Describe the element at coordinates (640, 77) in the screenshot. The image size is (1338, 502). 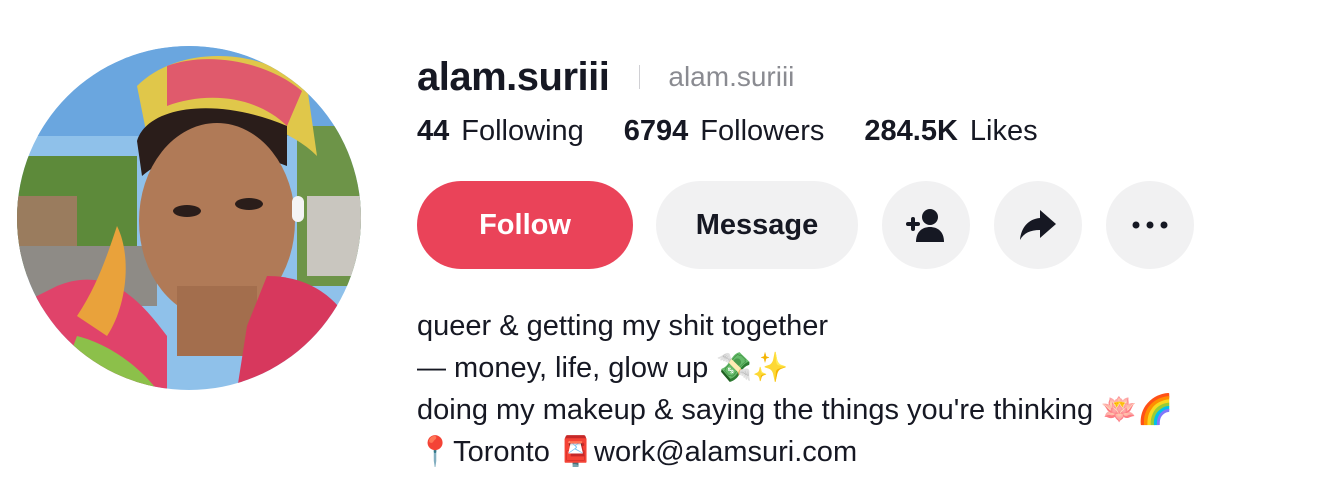
I see `name-divider` at that location.